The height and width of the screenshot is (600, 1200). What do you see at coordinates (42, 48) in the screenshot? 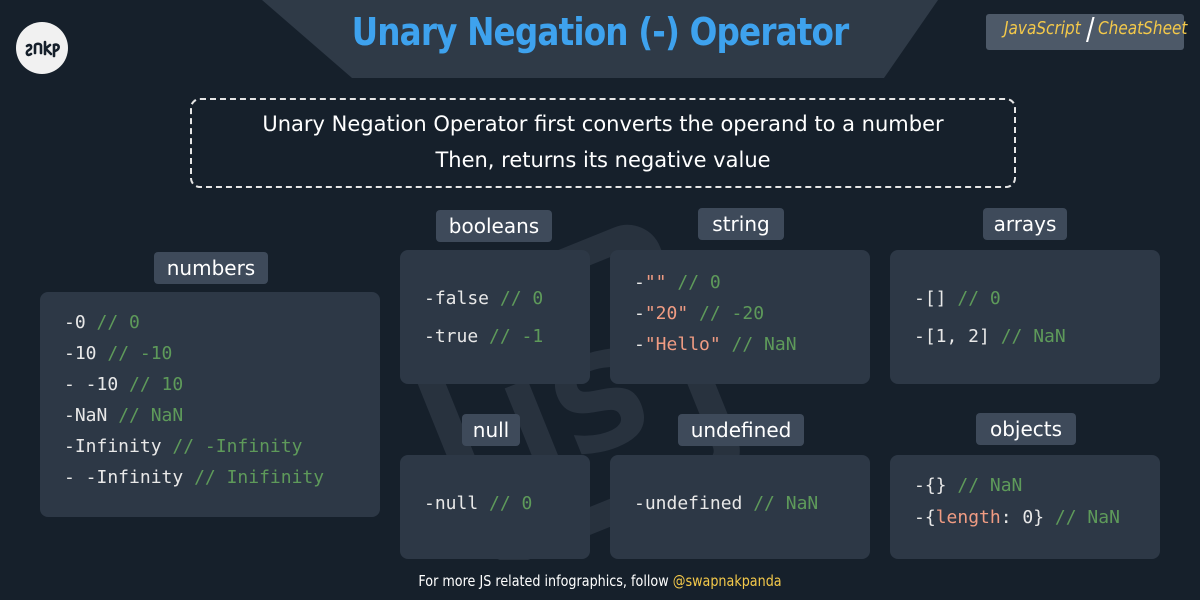
I see `snp-logo-icon` at bounding box center [42, 48].